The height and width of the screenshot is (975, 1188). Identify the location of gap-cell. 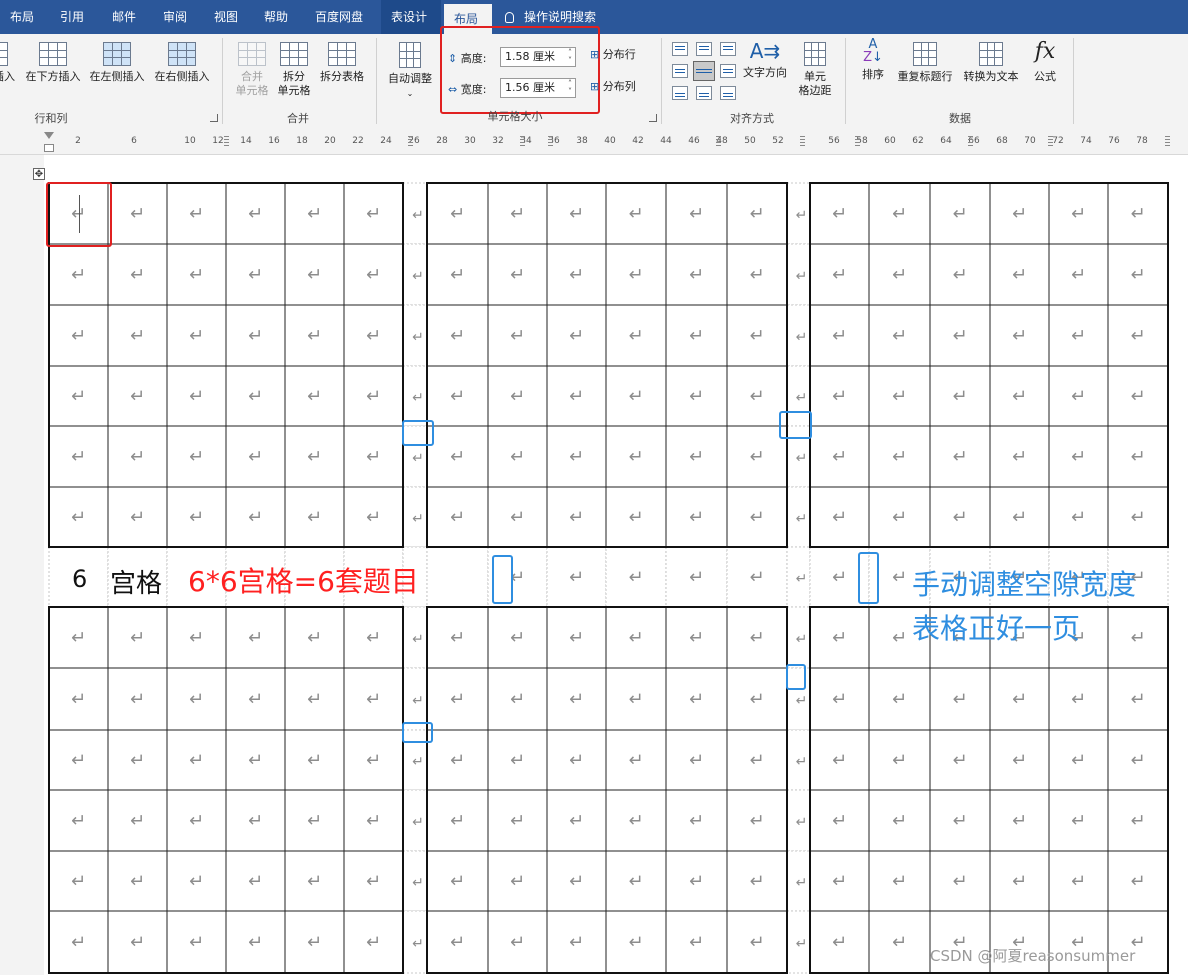
(457, 577).